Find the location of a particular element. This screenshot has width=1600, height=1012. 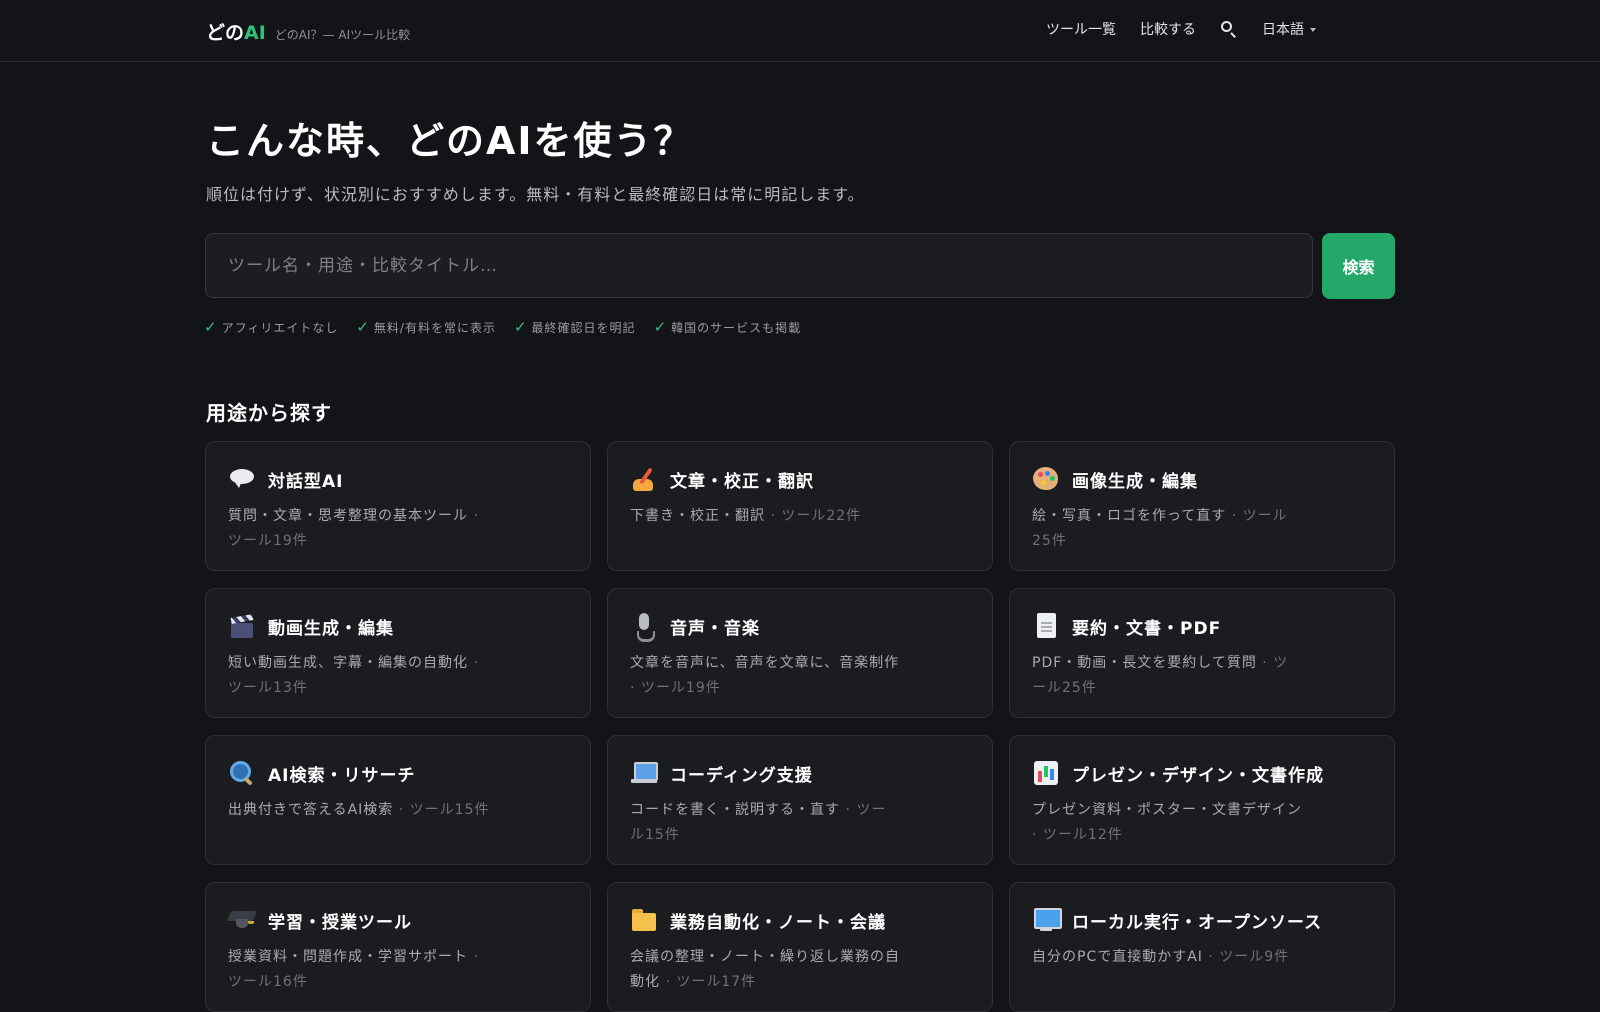

page-title: こんな時、どのAIを使う？ is located at coordinates (450, 141).